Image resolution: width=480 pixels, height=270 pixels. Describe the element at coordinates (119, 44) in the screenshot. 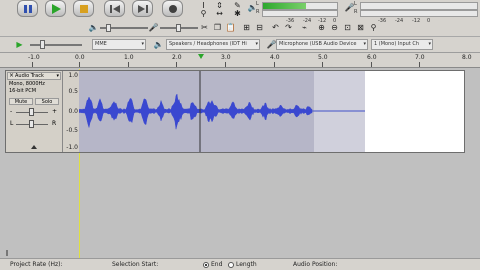

I see `audio-host-select: MME ▾` at that location.